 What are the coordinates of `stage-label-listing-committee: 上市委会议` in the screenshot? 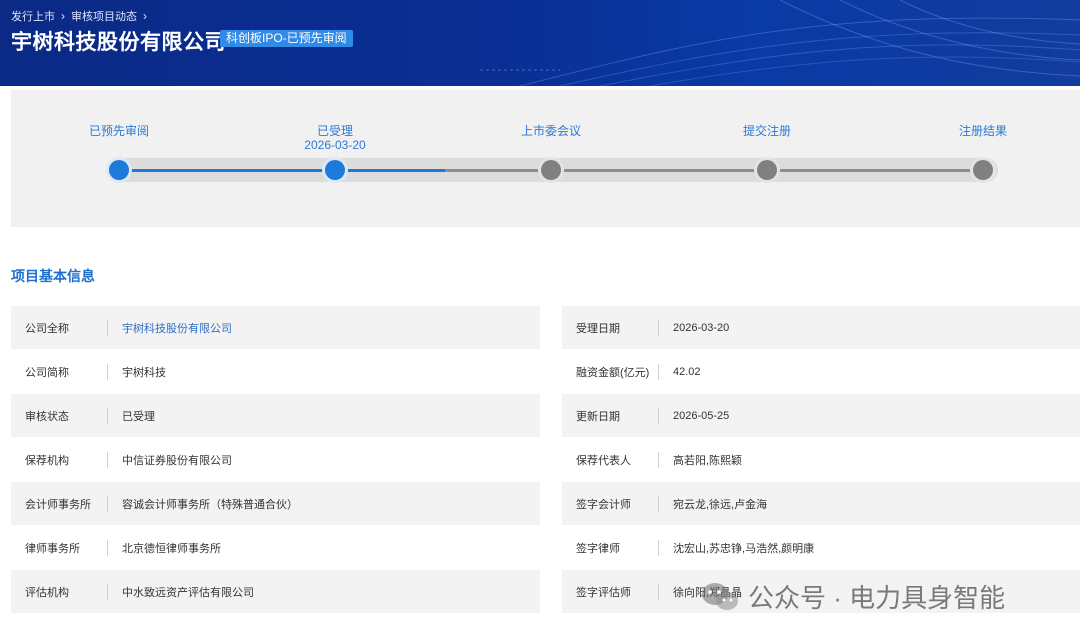 It's located at (551, 131).